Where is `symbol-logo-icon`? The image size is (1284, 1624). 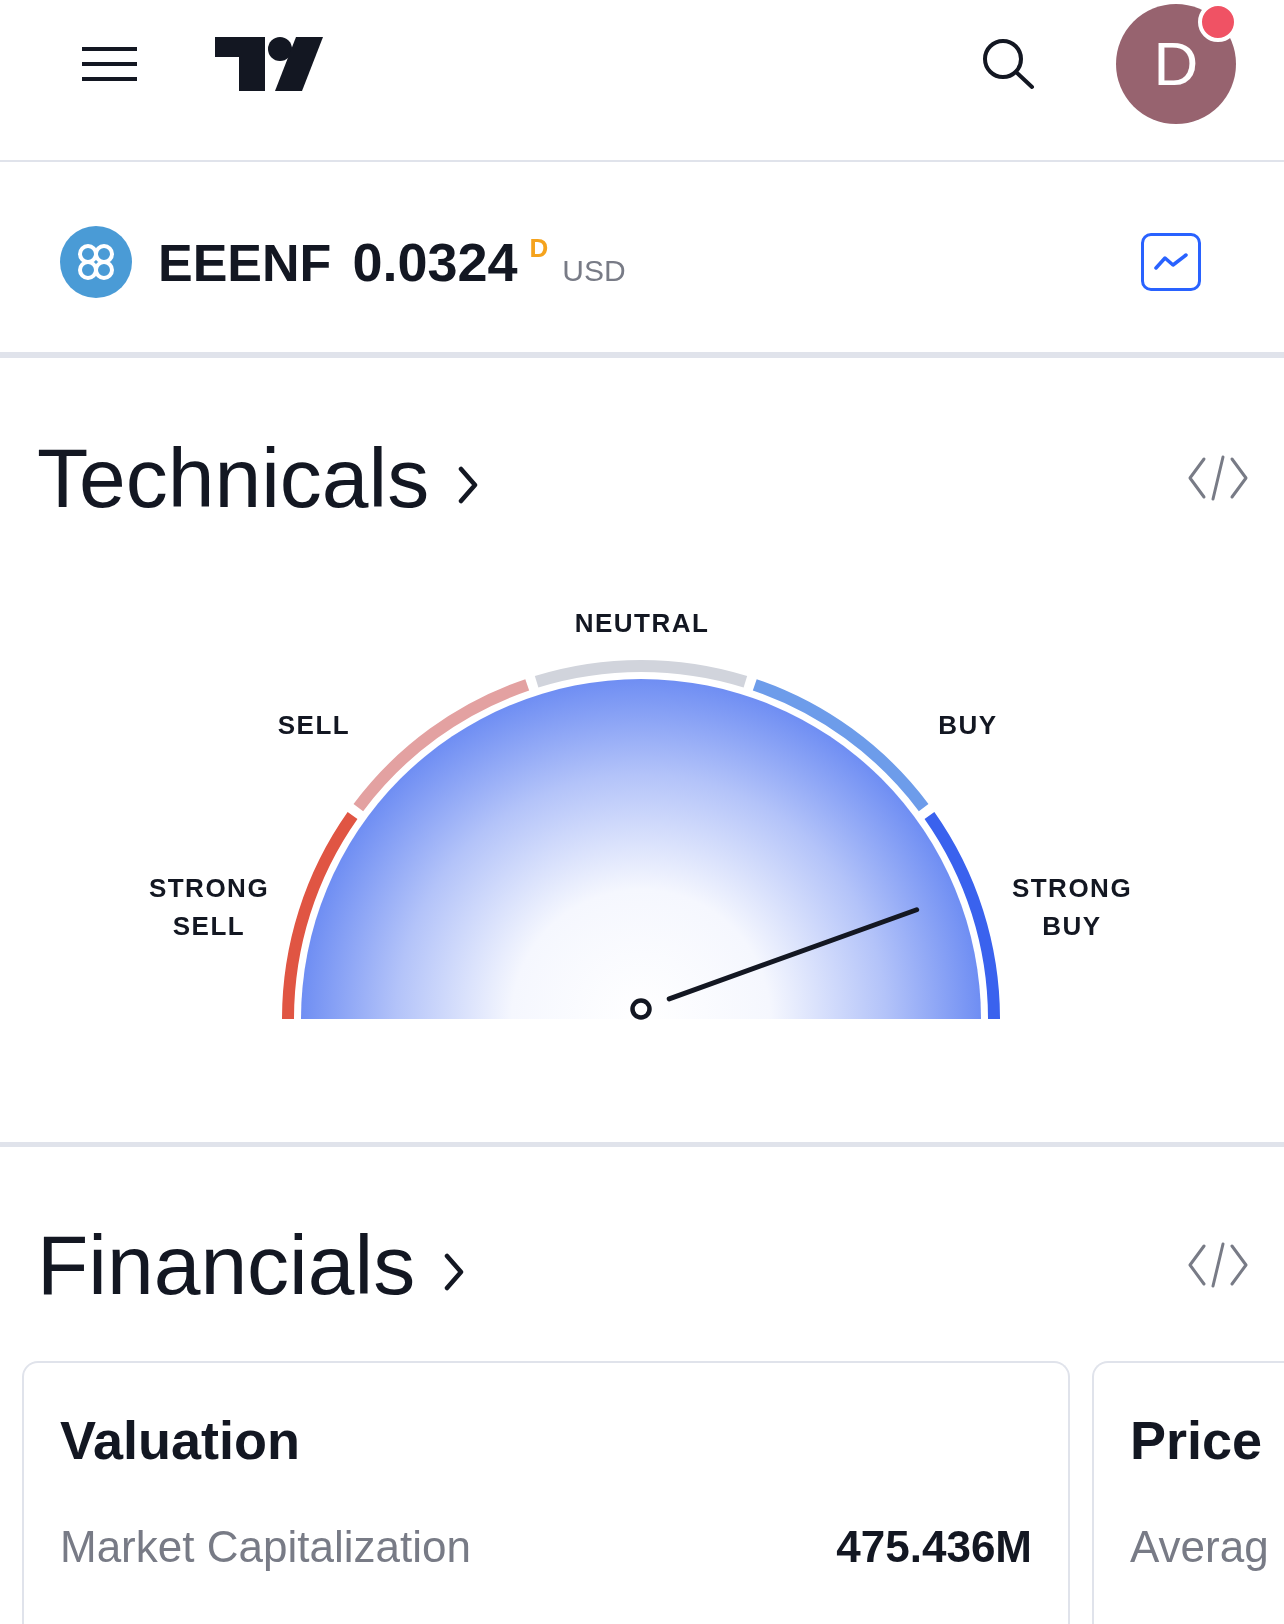 symbol-logo-icon is located at coordinates (96, 262).